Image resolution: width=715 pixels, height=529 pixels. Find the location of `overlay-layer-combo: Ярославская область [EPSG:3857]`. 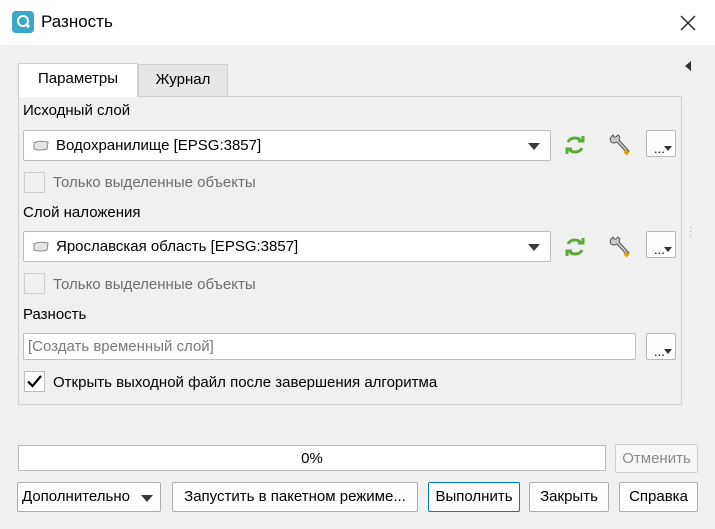

overlay-layer-combo: Ярославская область [EPSG:3857] is located at coordinates (287, 246).